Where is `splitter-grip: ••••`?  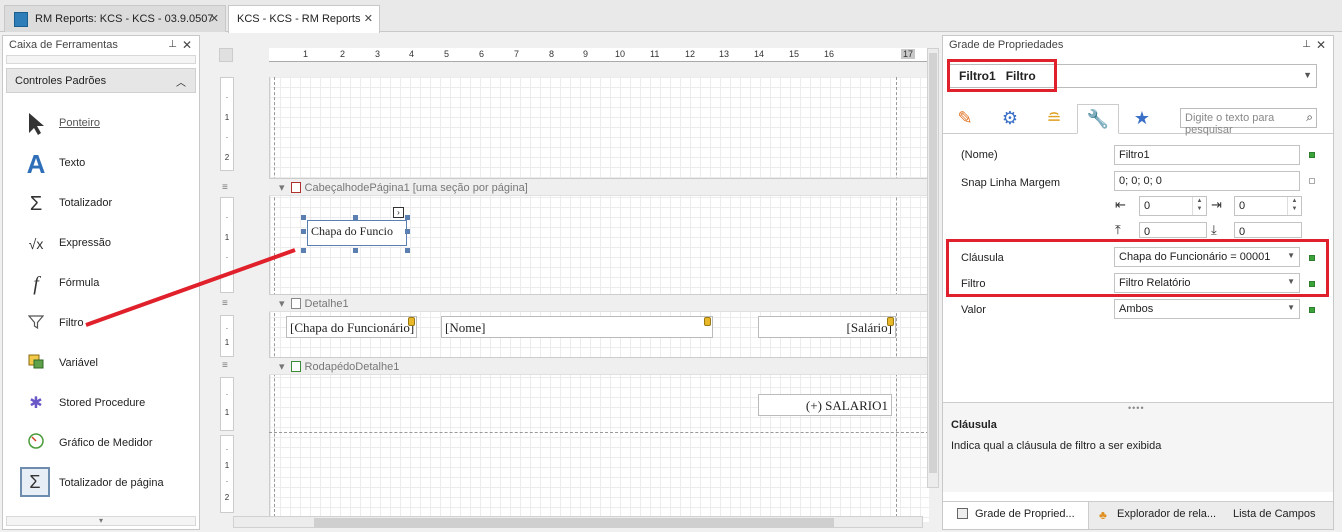 splitter-grip: •••• is located at coordinates (1136, 408).